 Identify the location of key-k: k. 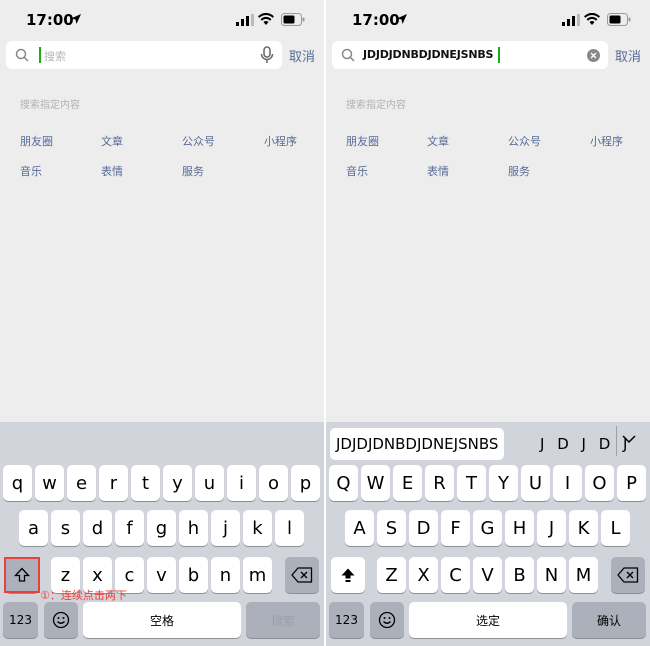
(257, 528).